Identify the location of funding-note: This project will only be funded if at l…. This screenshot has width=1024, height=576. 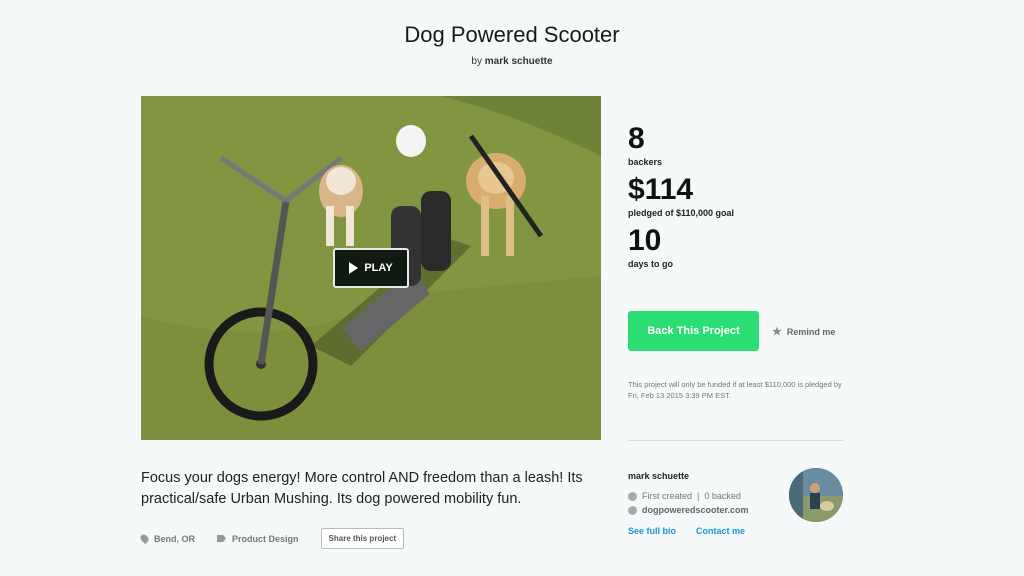
(735, 390).